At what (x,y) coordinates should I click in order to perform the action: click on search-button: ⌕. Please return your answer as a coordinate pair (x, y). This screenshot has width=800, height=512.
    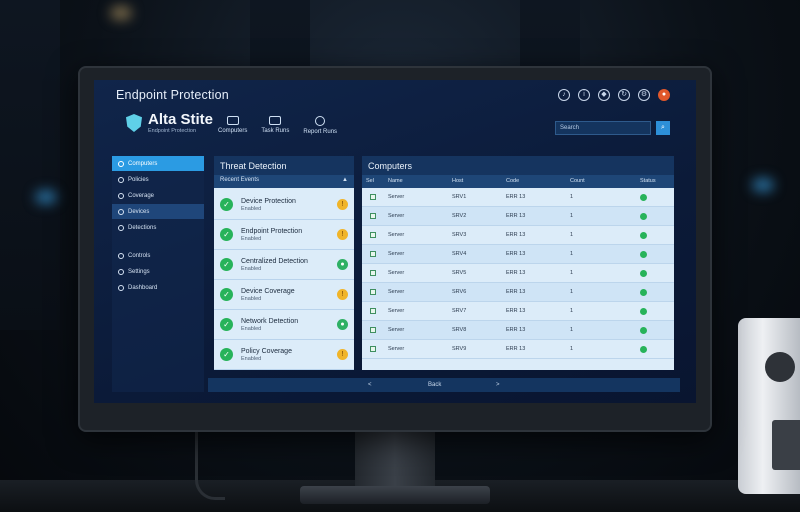
    Looking at the image, I should click on (663, 128).